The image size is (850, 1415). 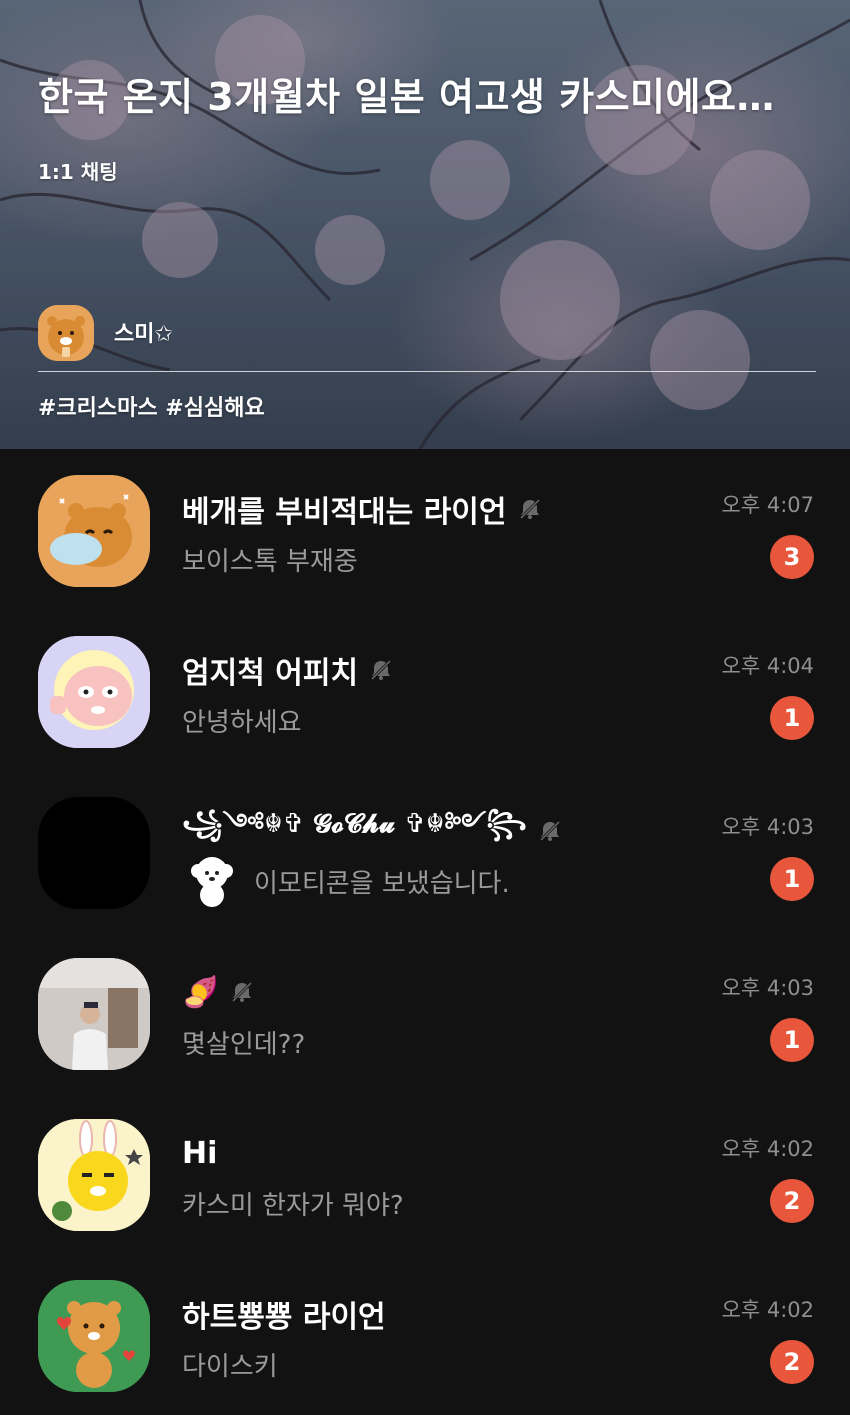 I want to click on unread-badge: 3, so click(x=792, y=557).